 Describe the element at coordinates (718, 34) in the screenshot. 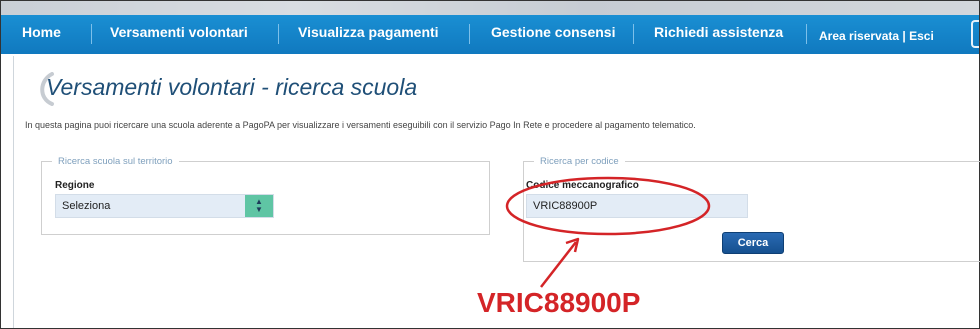

I see `nav-richiedi-assistenza: Richiedi assistenza` at that location.